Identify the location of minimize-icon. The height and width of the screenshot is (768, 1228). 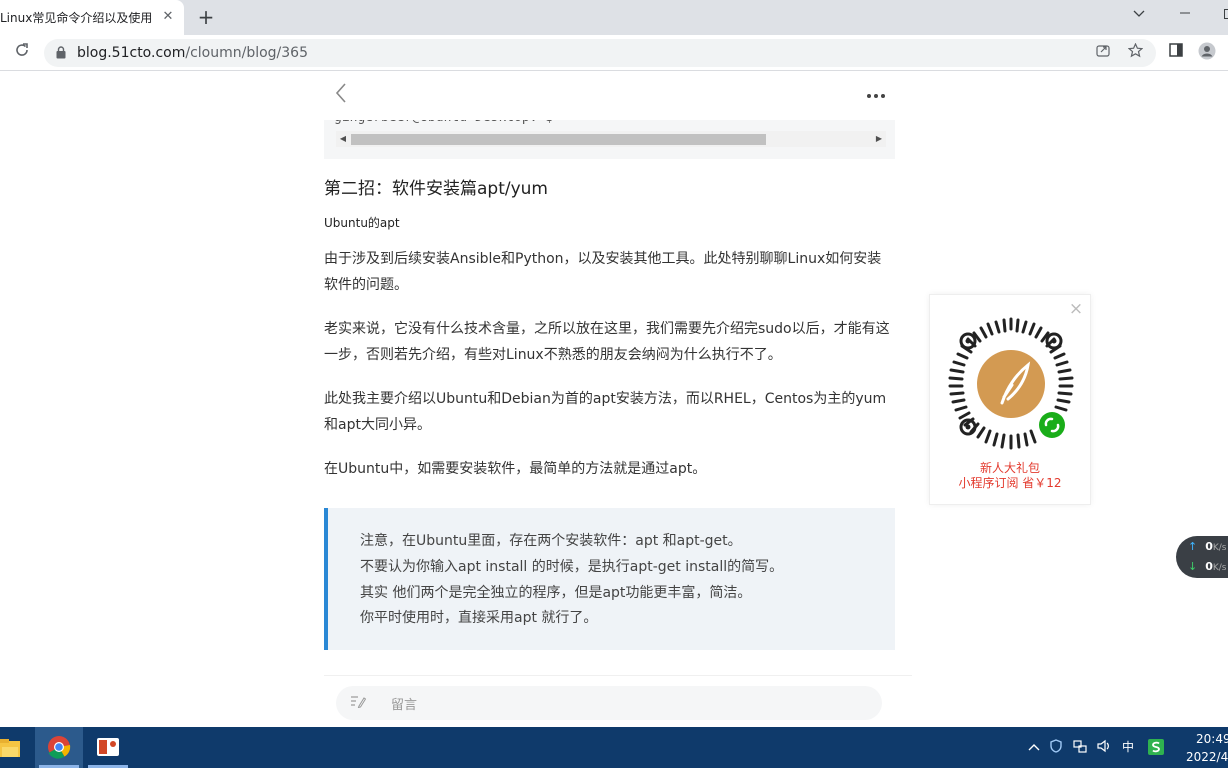
(1185, 16).